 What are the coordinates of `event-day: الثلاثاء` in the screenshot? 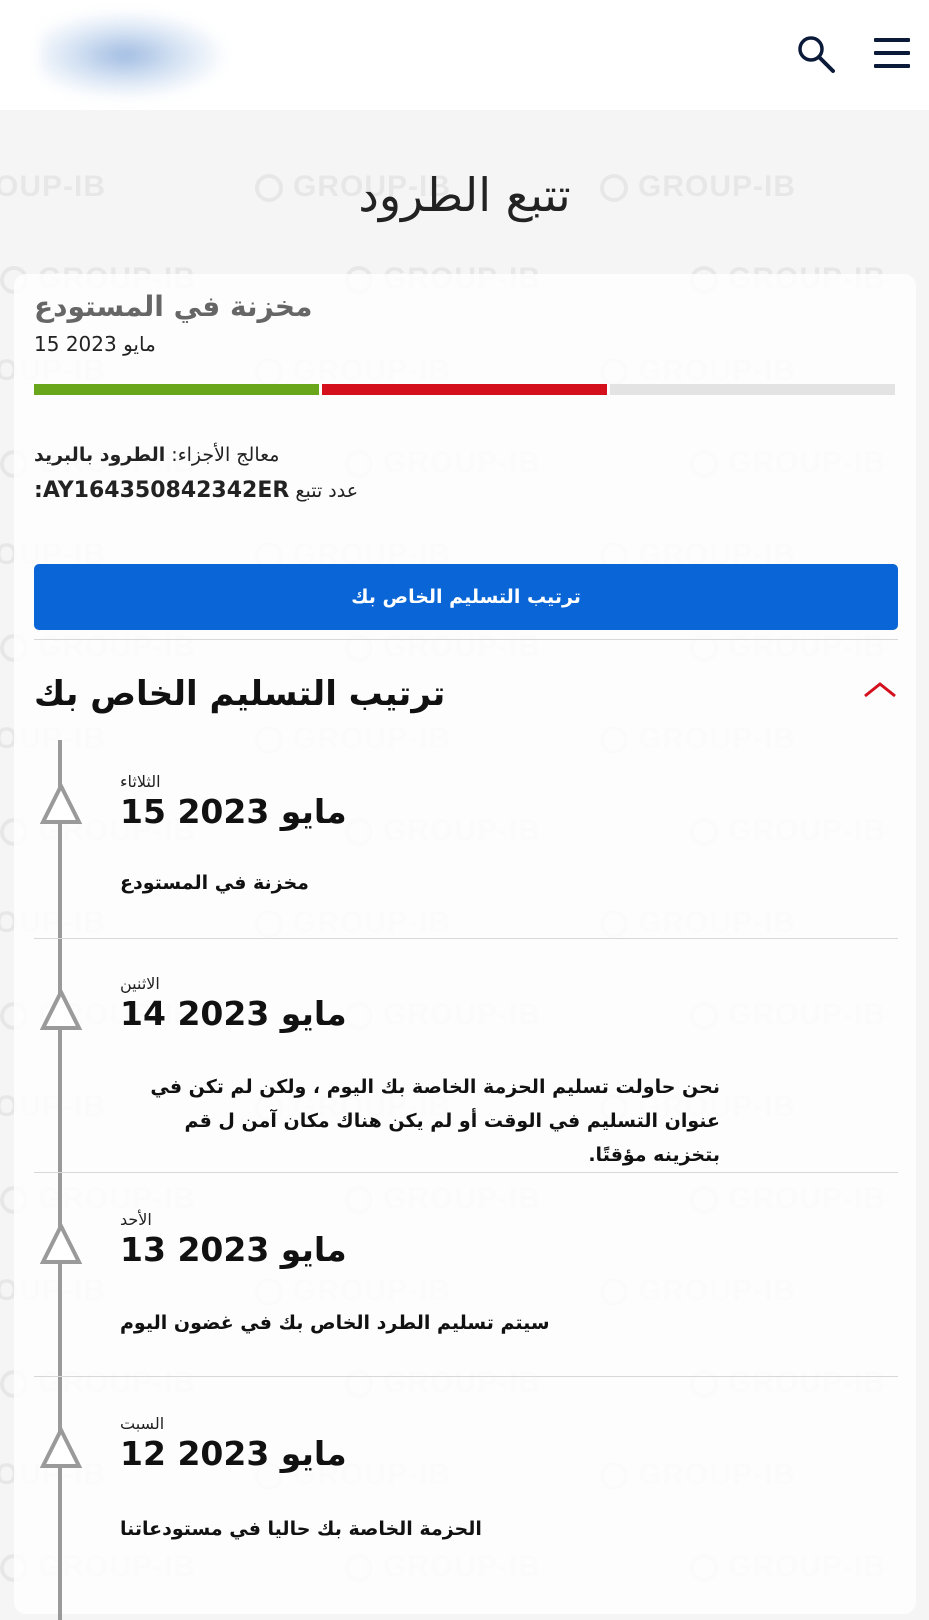 It's located at (140, 781).